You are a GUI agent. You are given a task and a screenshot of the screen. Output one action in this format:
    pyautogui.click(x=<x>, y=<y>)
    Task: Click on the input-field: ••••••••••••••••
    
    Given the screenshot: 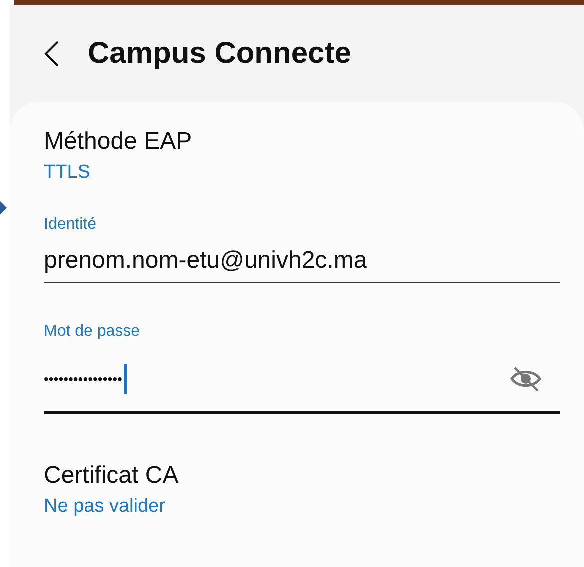 What is the action you would take?
    pyautogui.click(x=302, y=380)
    